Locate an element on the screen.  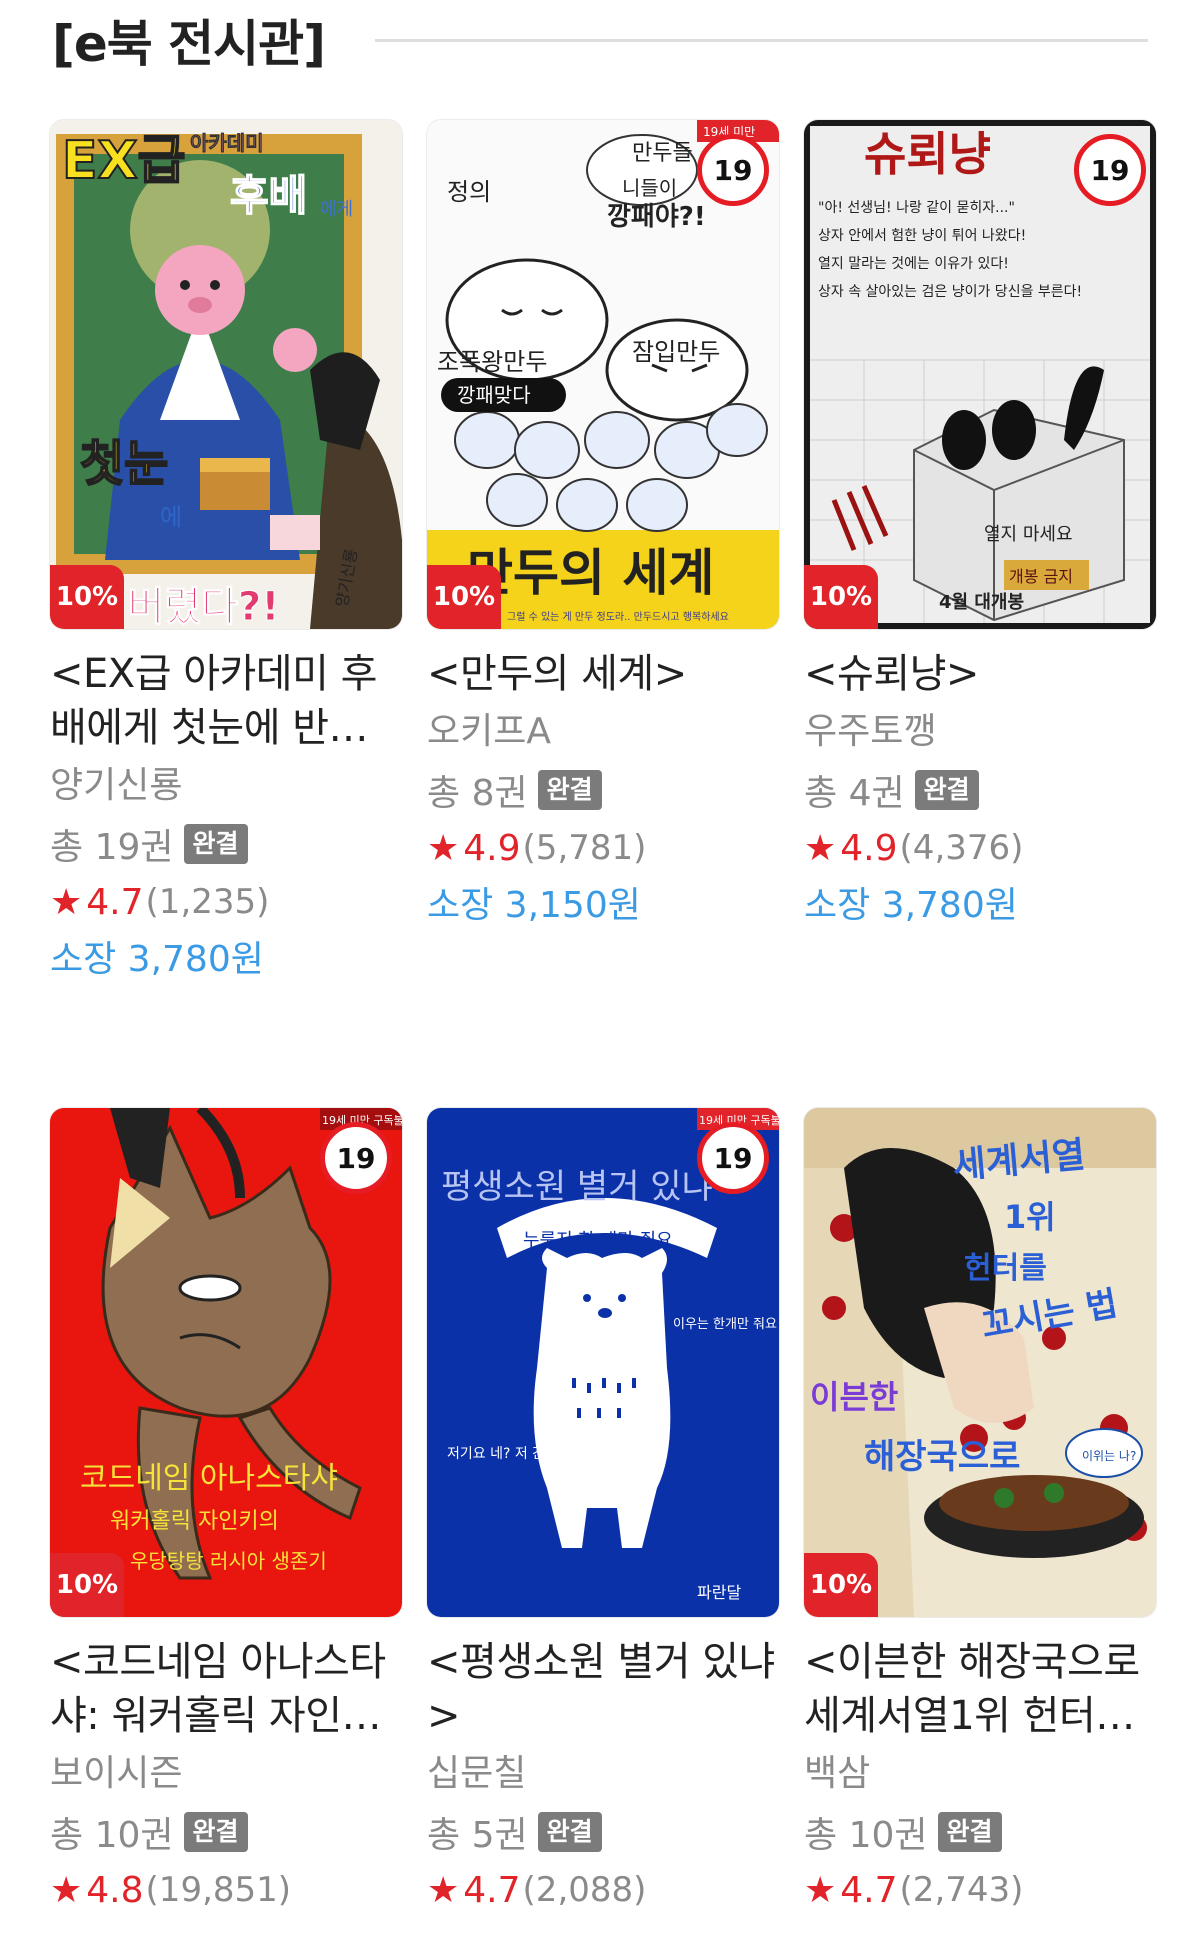
rating-row: ★ 4.9 (4,376) is located at coordinates (980, 848).